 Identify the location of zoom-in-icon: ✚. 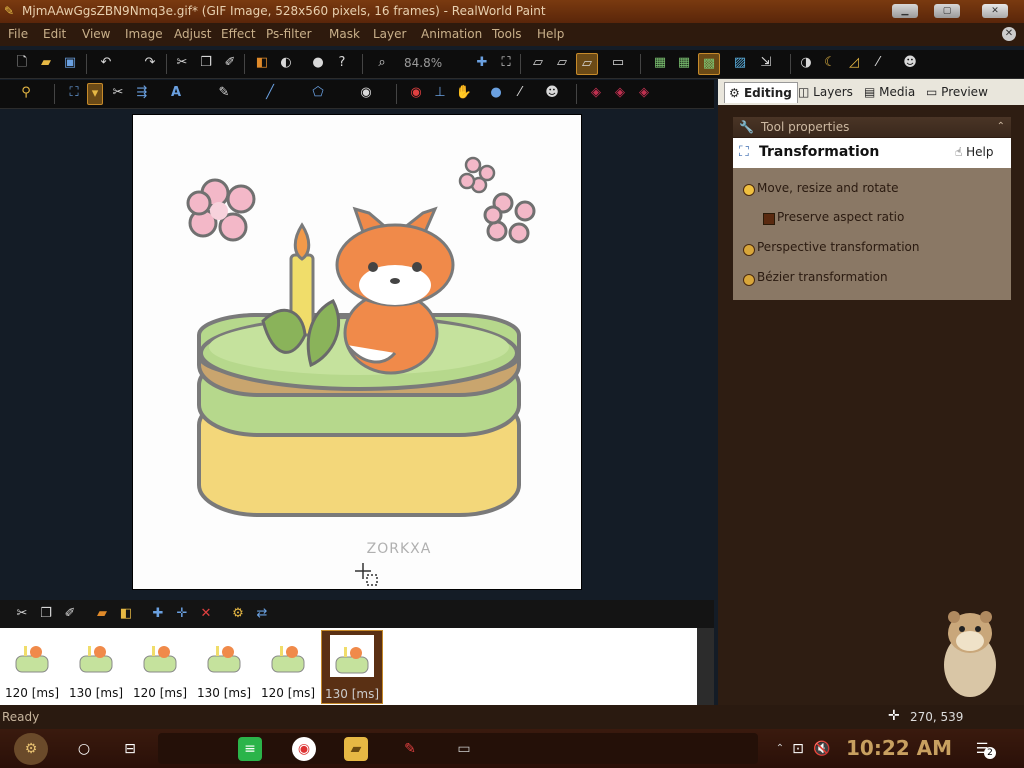
(482, 63).